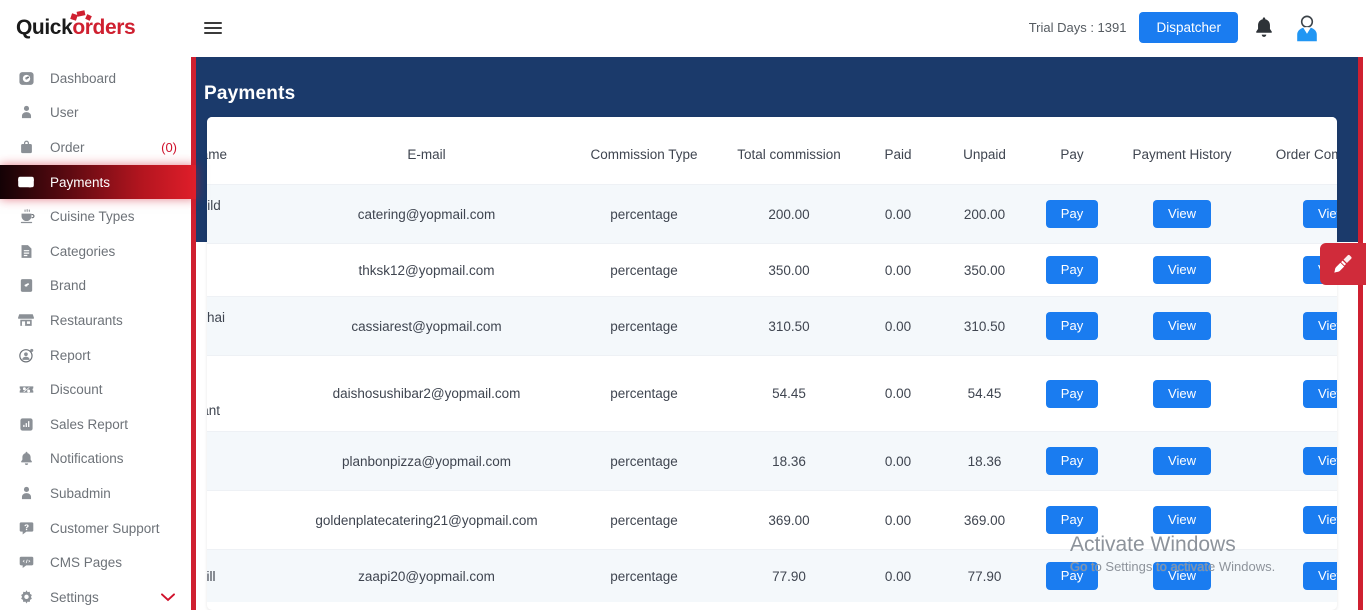 The width and height of the screenshot is (1366, 610). I want to click on report-circle-icon, so click(26, 355).